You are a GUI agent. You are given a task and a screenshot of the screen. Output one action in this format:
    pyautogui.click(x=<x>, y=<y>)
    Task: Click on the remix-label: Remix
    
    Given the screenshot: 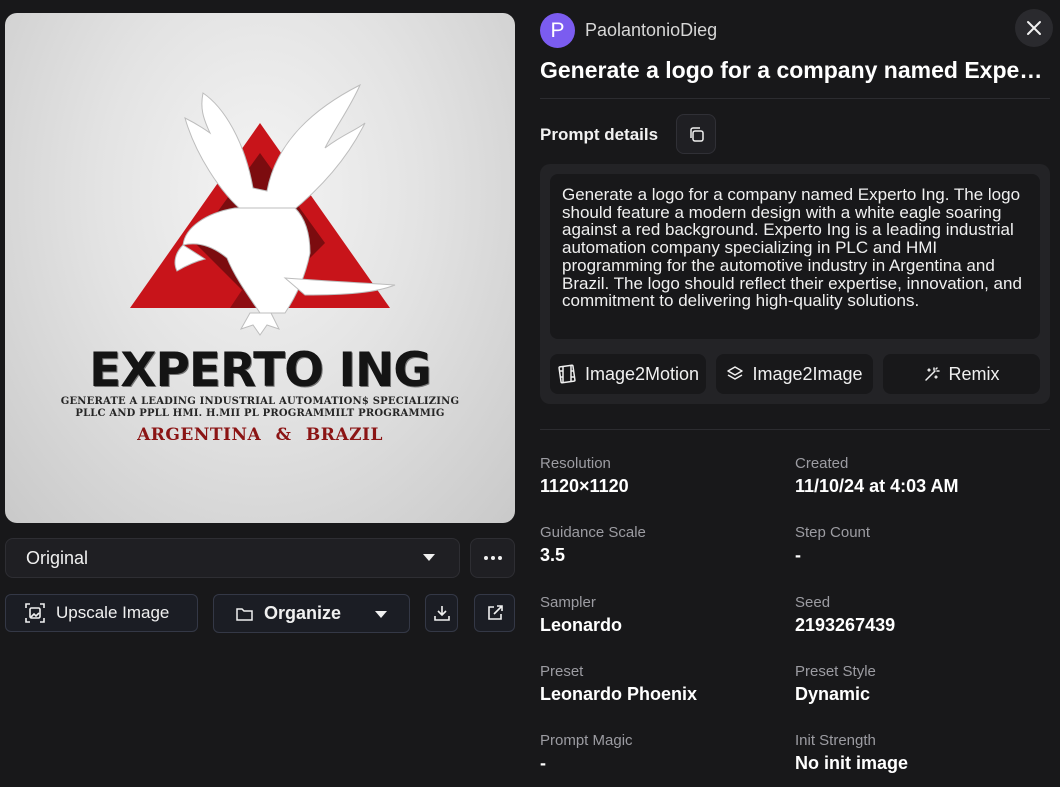 What is the action you would take?
    pyautogui.click(x=974, y=373)
    